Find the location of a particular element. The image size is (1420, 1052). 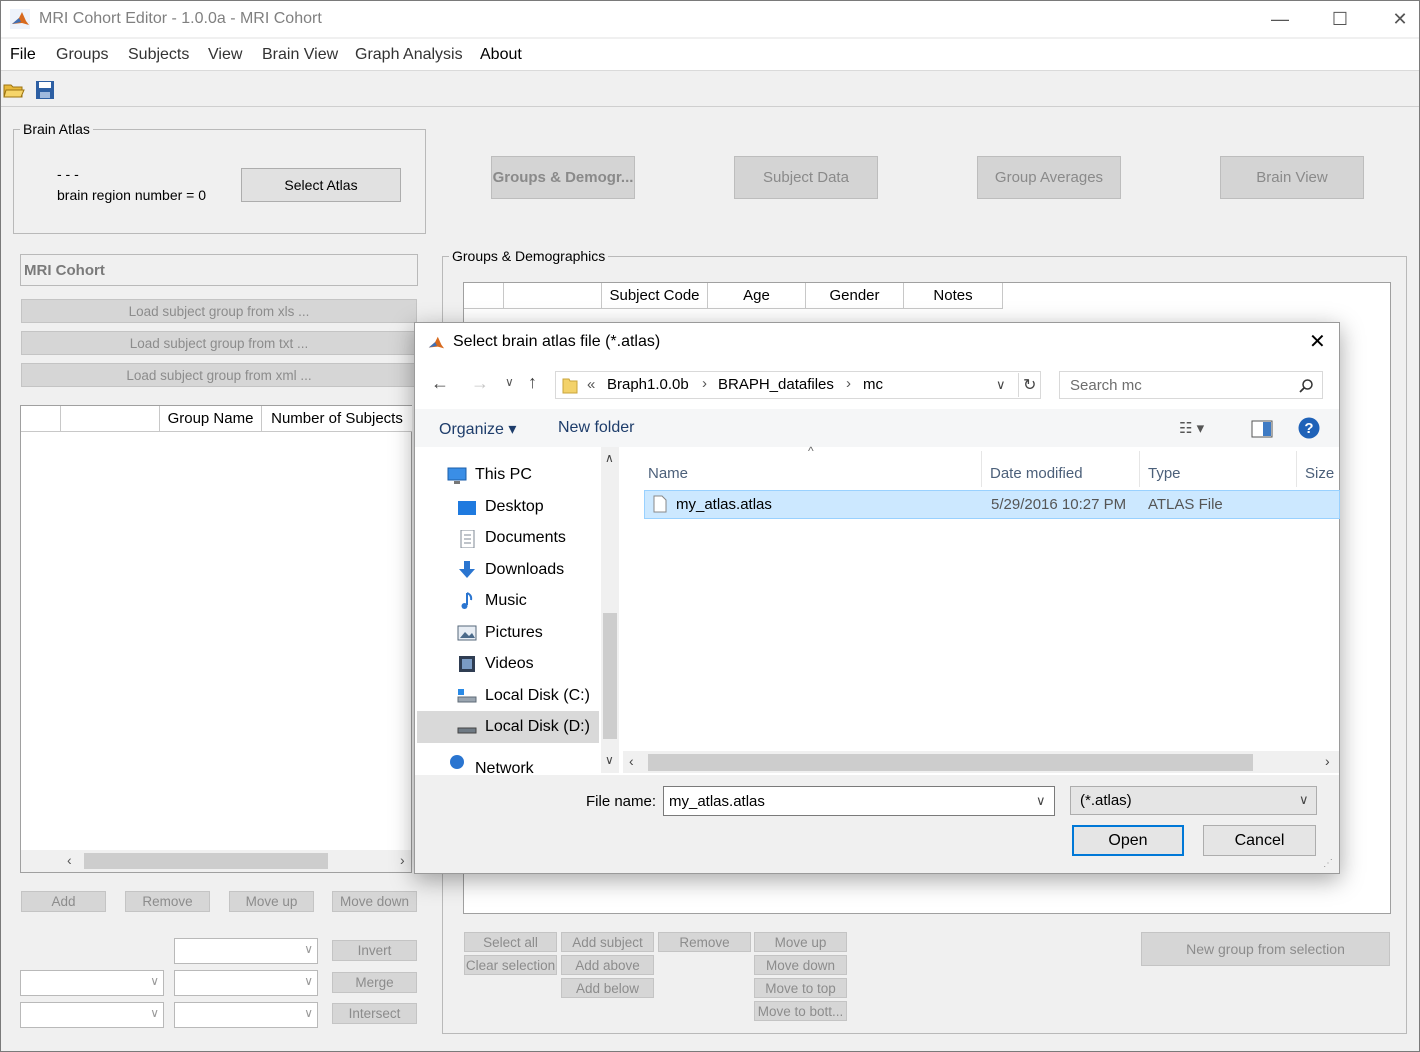

open-folder-icon is located at coordinates (14, 90).